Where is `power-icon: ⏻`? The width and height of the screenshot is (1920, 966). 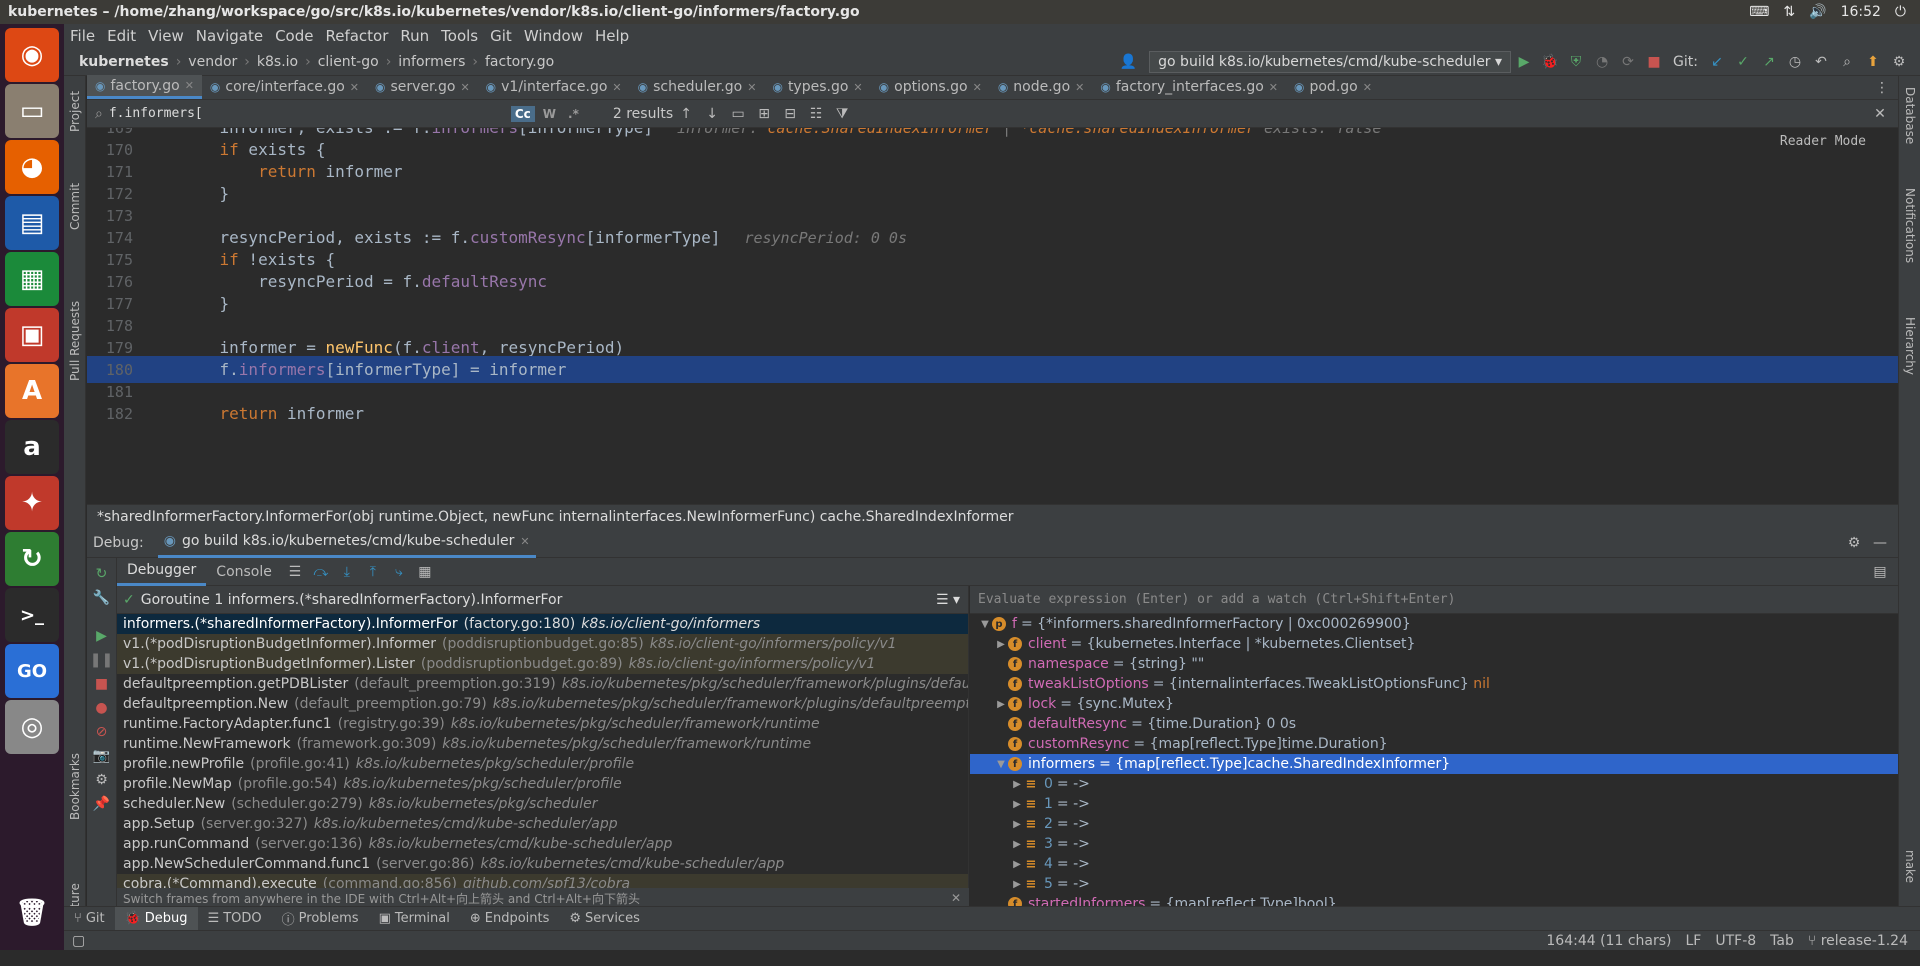 power-icon: ⏻ is located at coordinates (1900, 12).